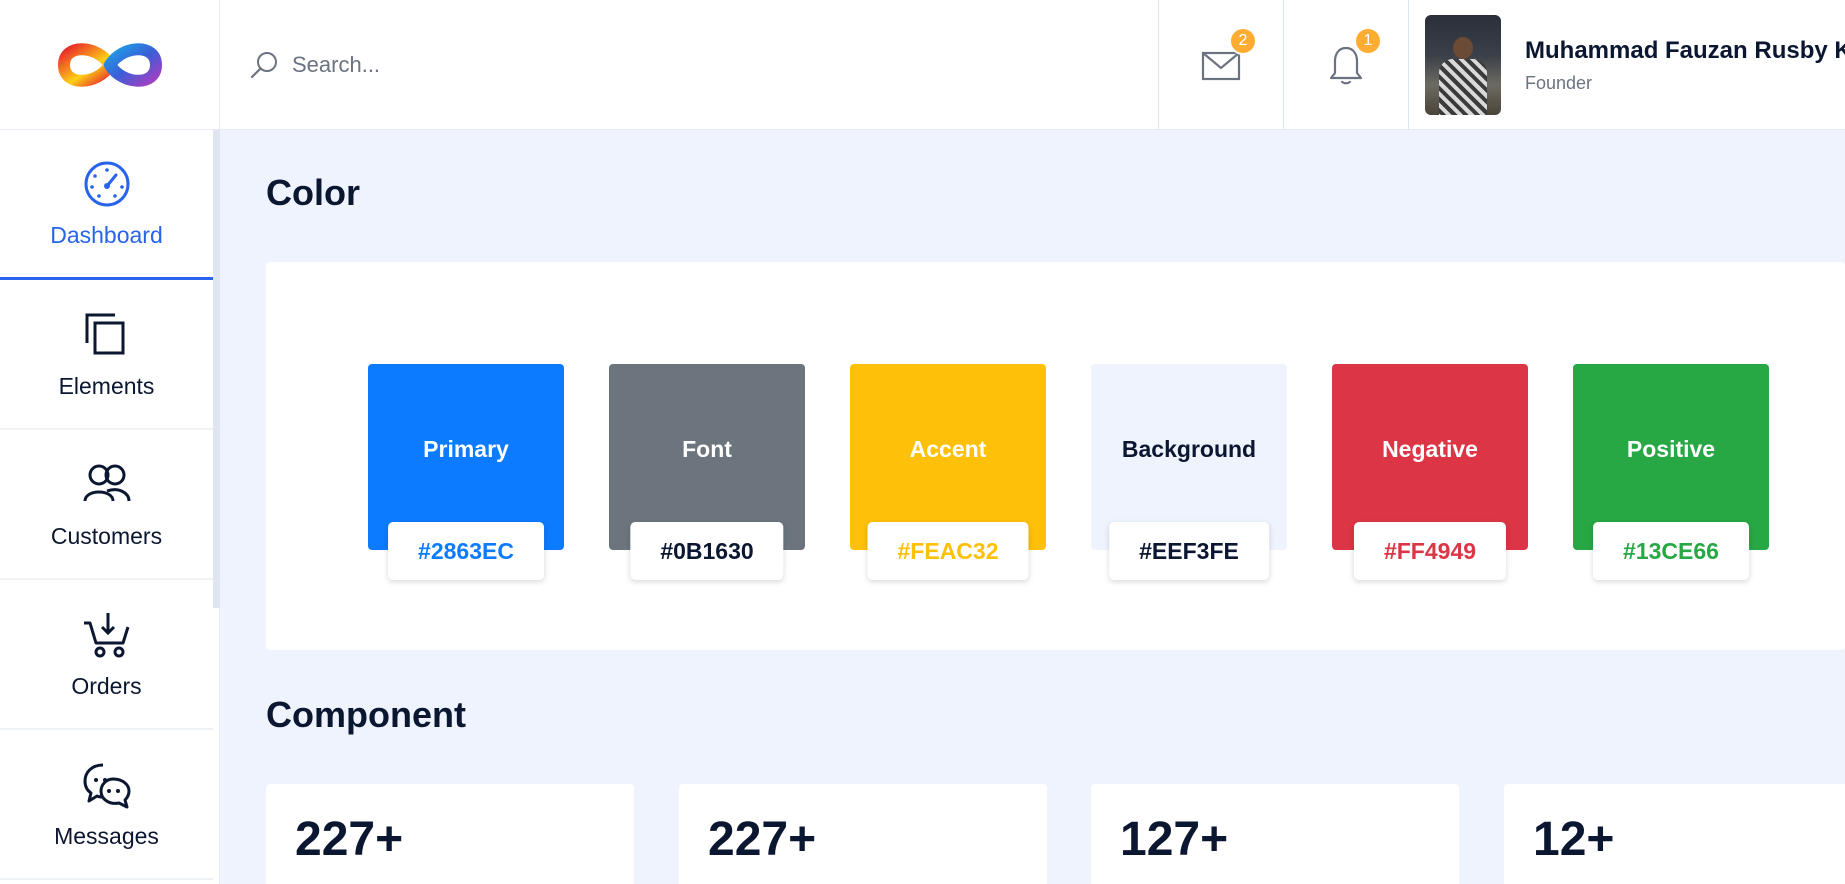 This screenshot has height=884, width=1845. I want to click on color-section-title: Color, so click(313, 192).